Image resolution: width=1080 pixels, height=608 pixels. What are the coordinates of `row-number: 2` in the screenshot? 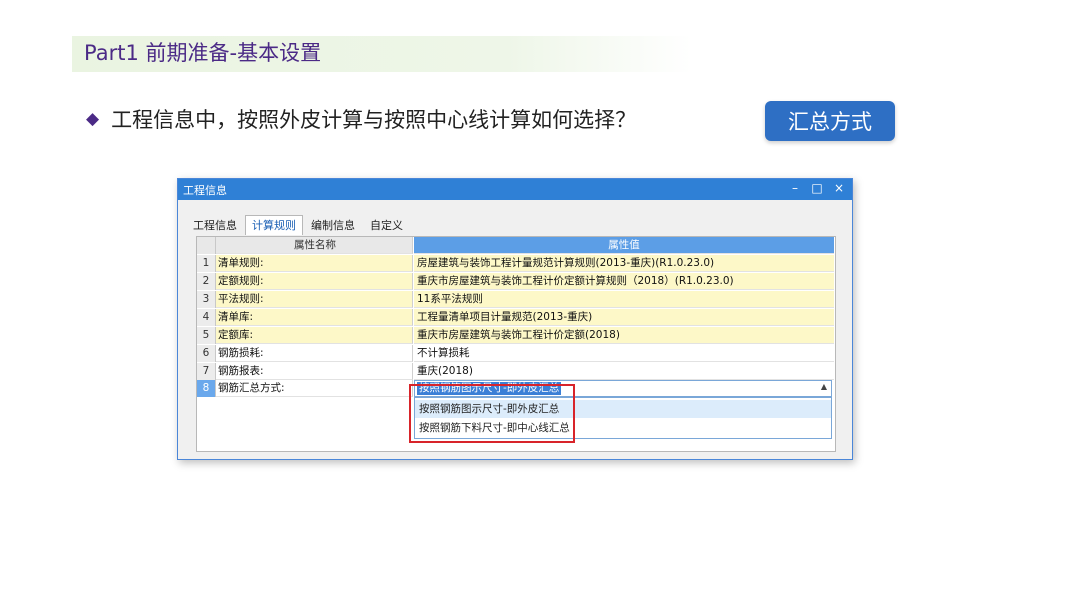 It's located at (206, 281).